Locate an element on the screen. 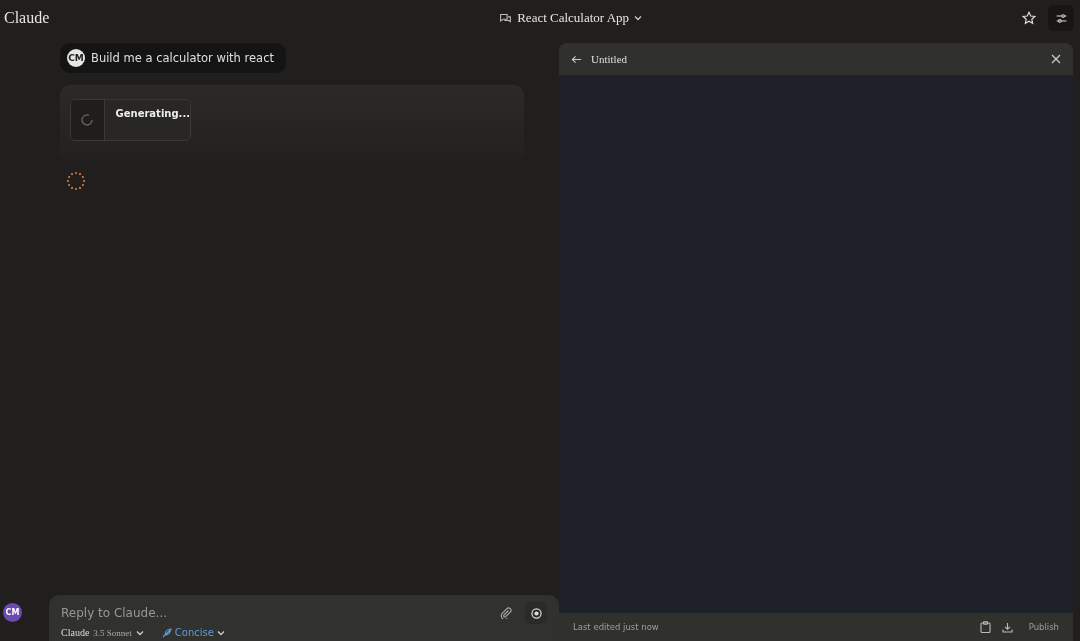 The height and width of the screenshot is (641, 1080). record-button is located at coordinates (536, 613).